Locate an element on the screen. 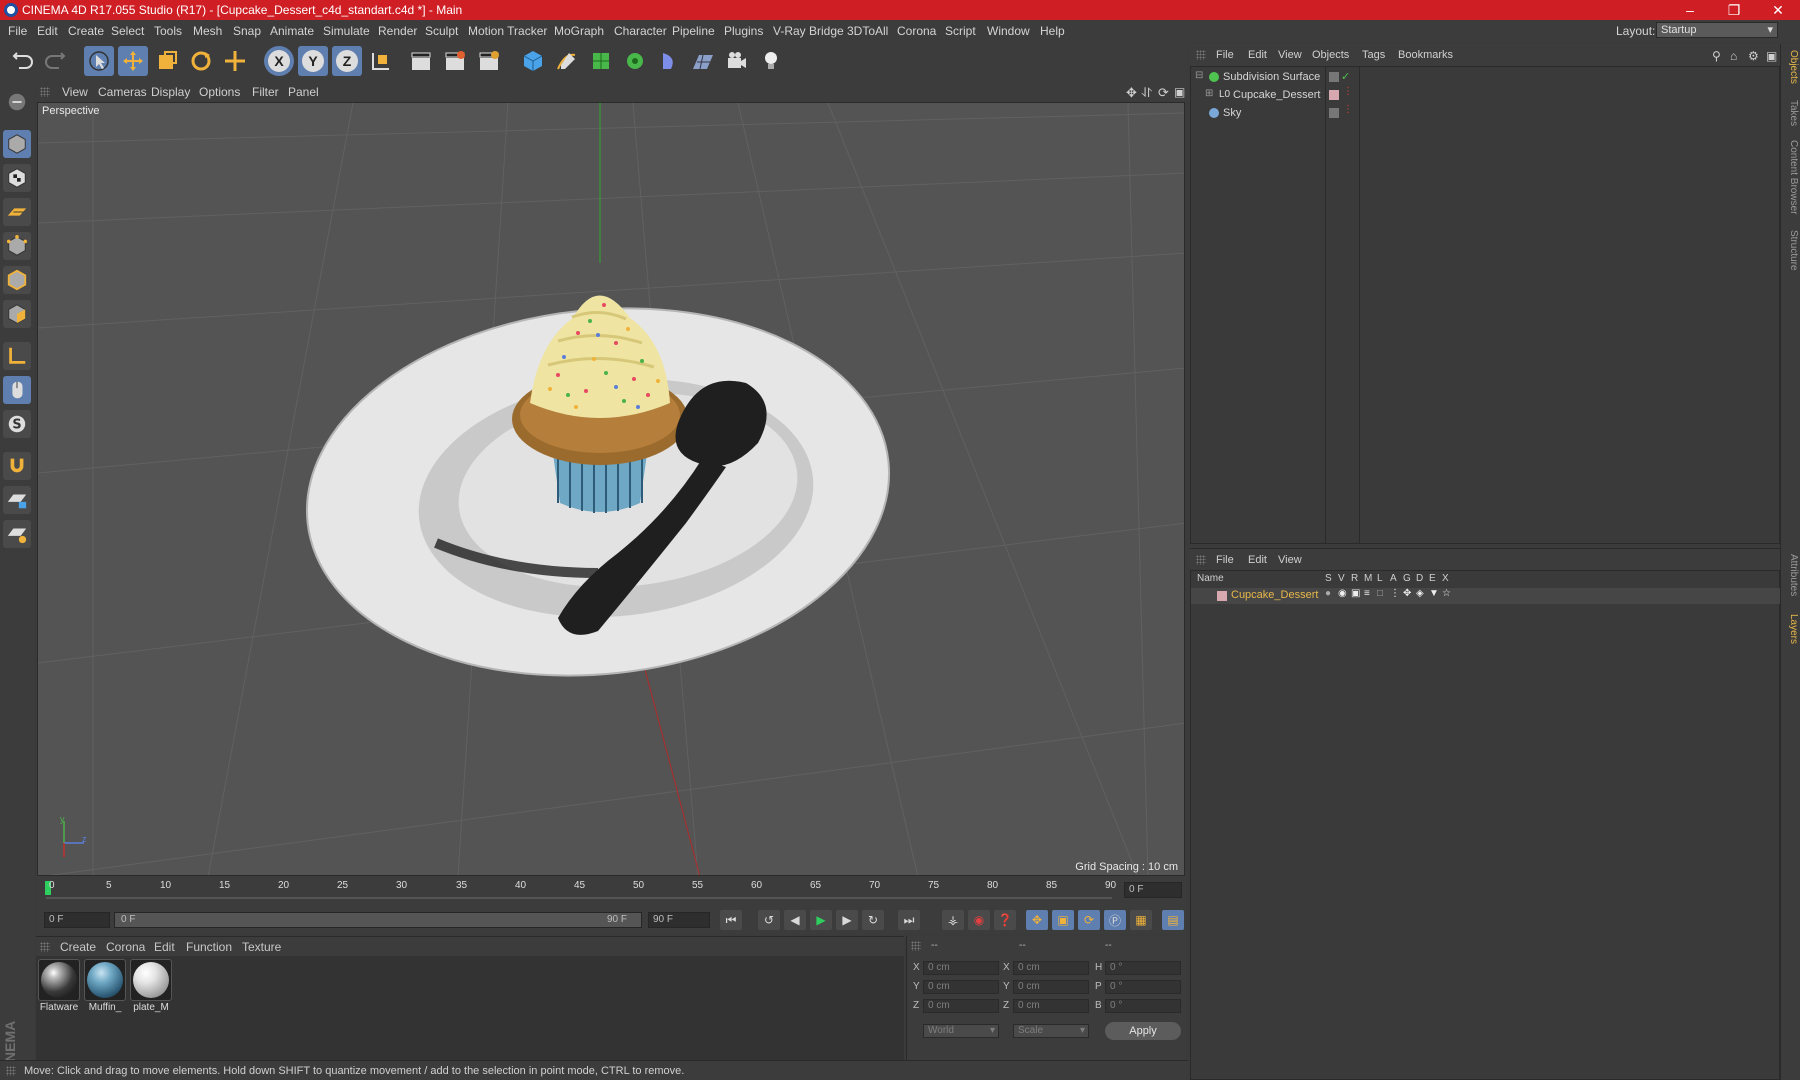 This screenshot has height=1080, width=1800. filter-icon: ⚙ is located at coordinates (1753, 56).